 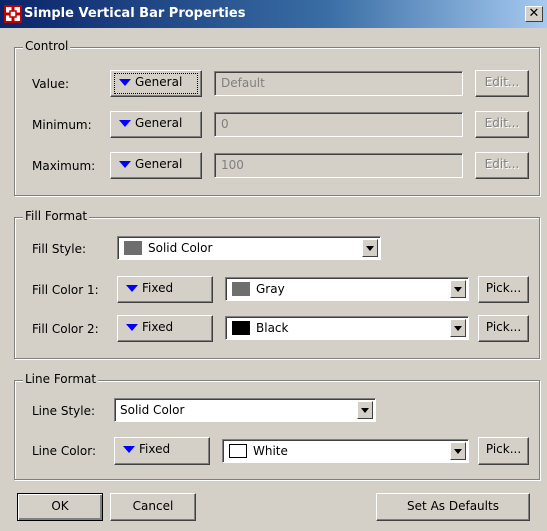 I want to click on maximum-mode-label: General, so click(x=159, y=164).